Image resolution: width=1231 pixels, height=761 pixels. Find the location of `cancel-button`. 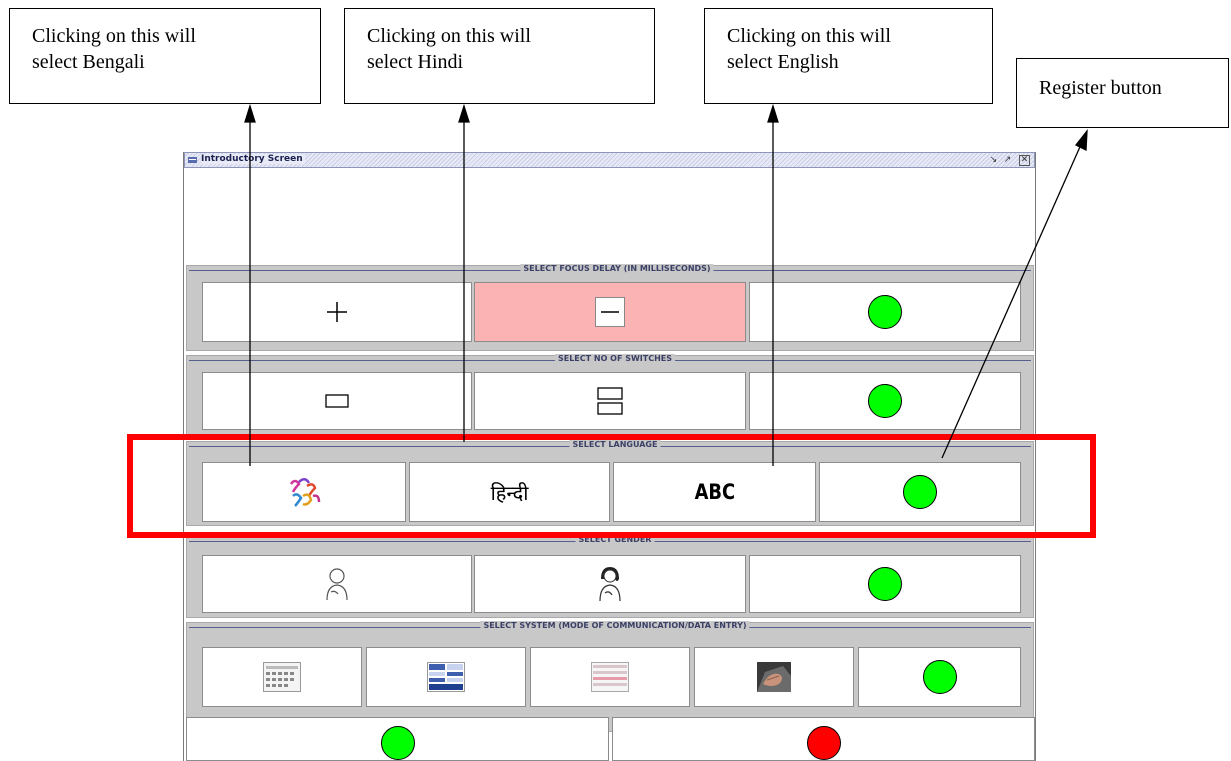

cancel-button is located at coordinates (823, 739).